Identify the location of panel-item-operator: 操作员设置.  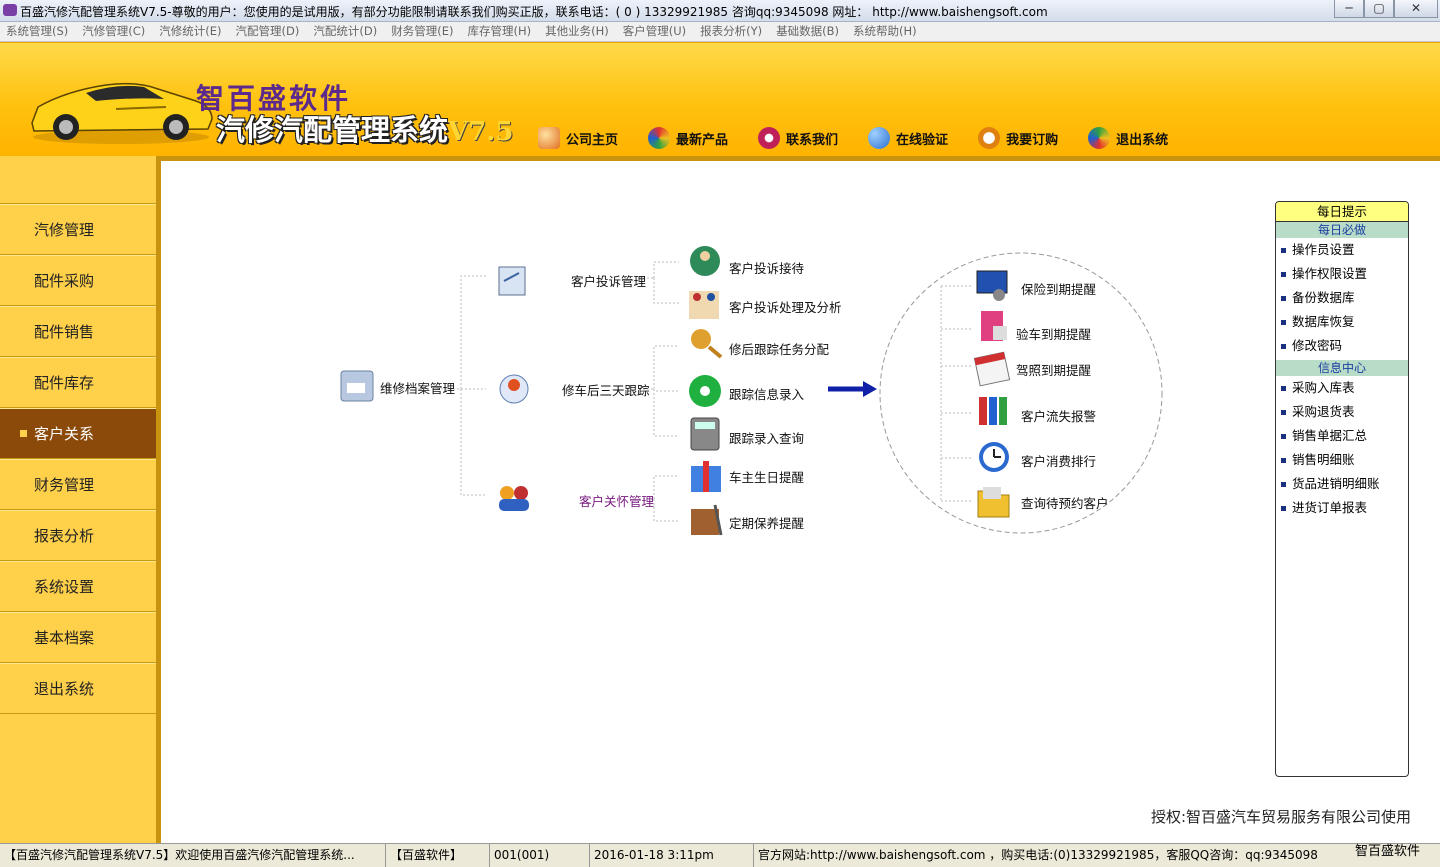
(1342, 250).